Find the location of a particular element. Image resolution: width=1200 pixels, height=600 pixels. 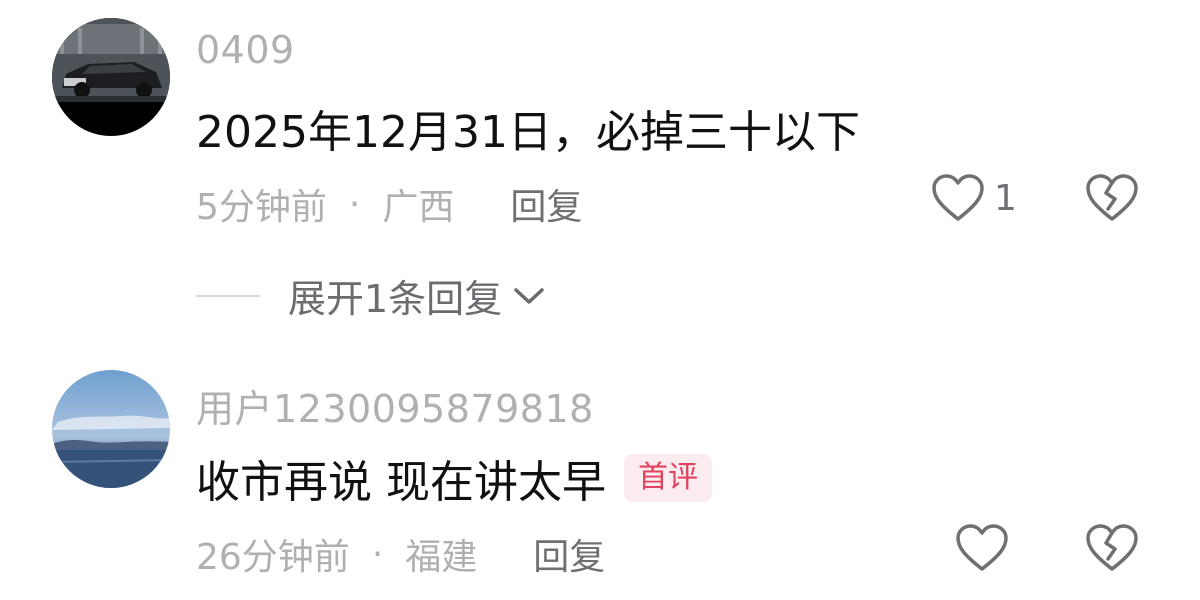

expand-replies-label: 展开1条回复 is located at coordinates (395, 299).